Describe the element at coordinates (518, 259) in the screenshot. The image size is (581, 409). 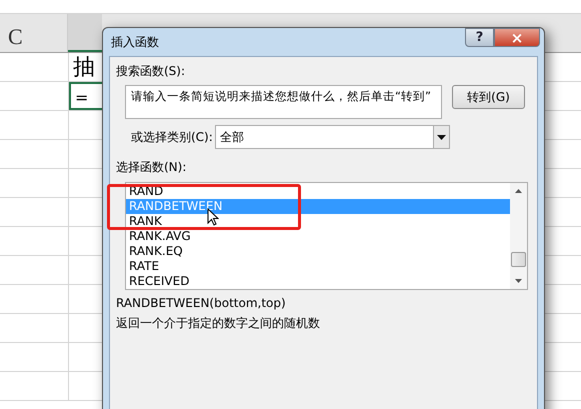
I see `scroll-thumb` at that location.